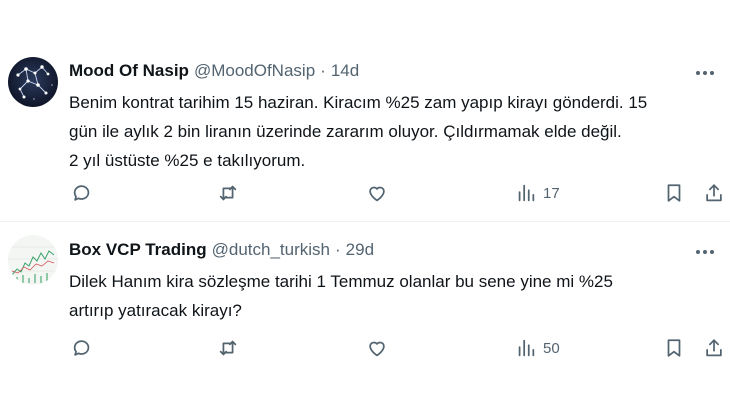 The image size is (730, 420). I want to click on timestamp: 29d, so click(360, 250).